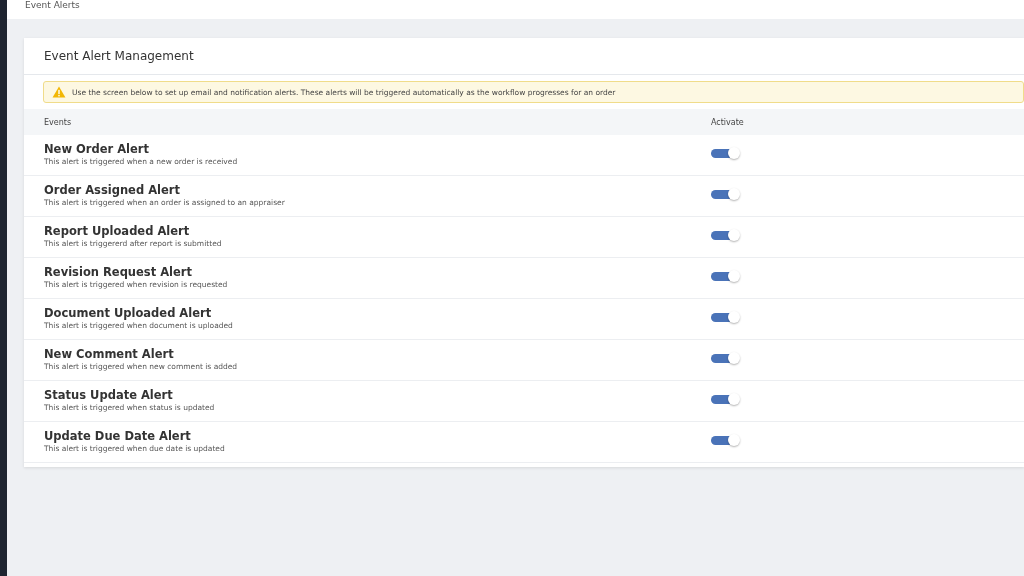 Image resolution: width=1024 pixels, height=576 pixels. What do you see at coordinates (97, 149) in the screenshot?
I see `alert-name: New Order Alert` at bounding box center [97, 149].